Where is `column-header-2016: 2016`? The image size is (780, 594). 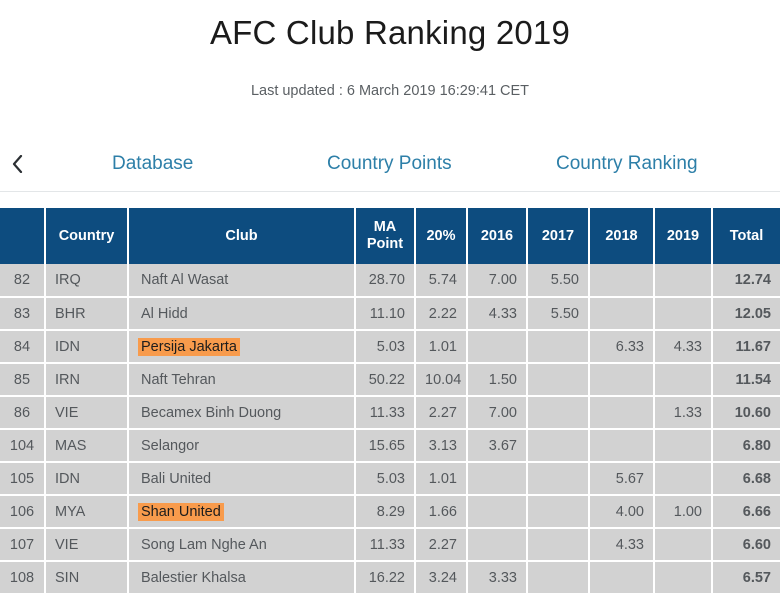 column-header-2016: 2016 is located at coordinates (497, 236).